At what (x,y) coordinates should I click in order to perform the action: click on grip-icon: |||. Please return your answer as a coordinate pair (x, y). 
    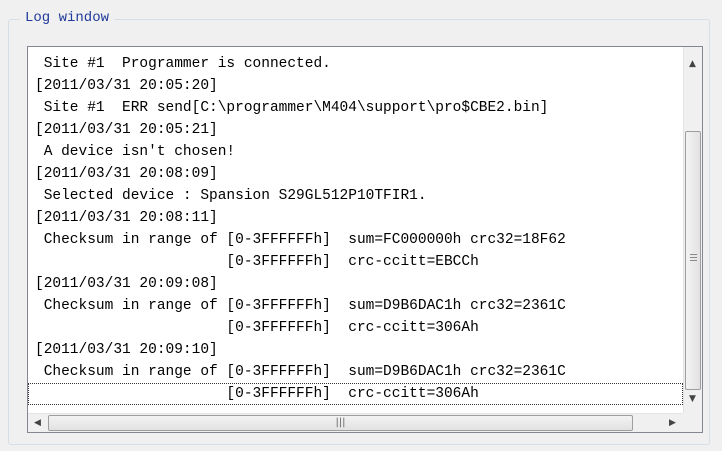
    Looking at the image, I should click on (340, 422).